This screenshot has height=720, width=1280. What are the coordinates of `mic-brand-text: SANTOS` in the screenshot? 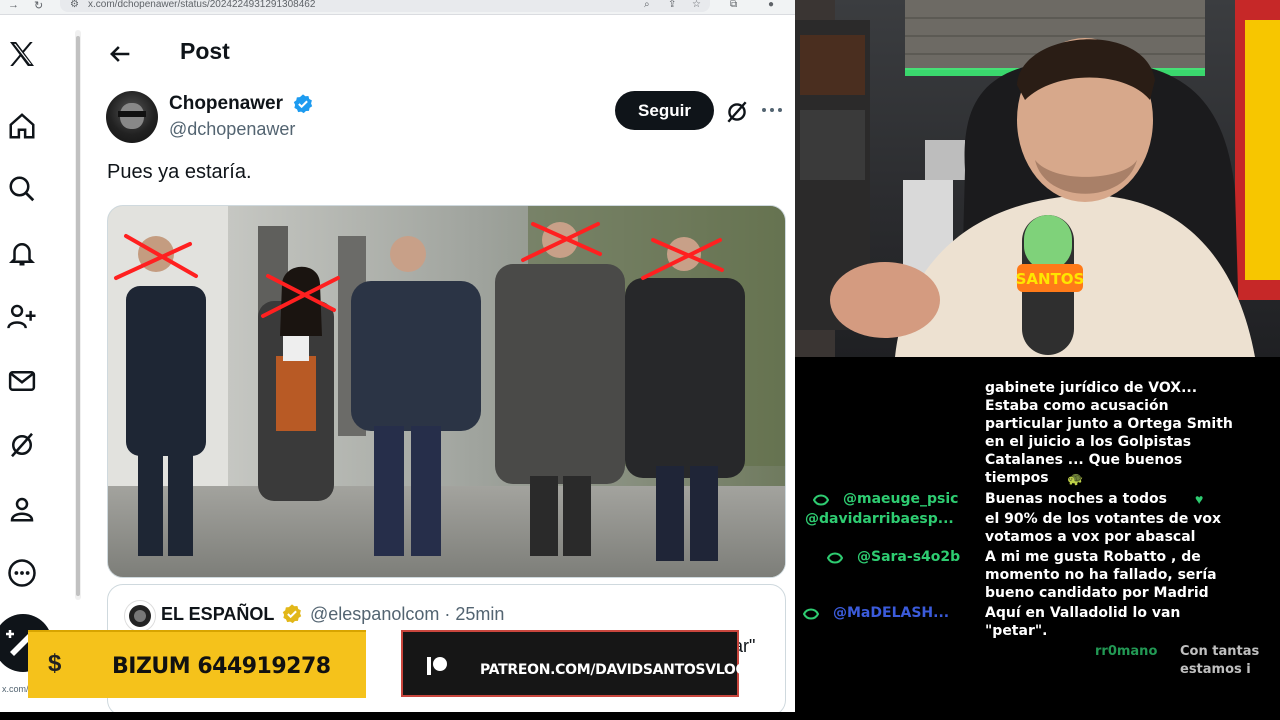 It's located at (1050, 279).